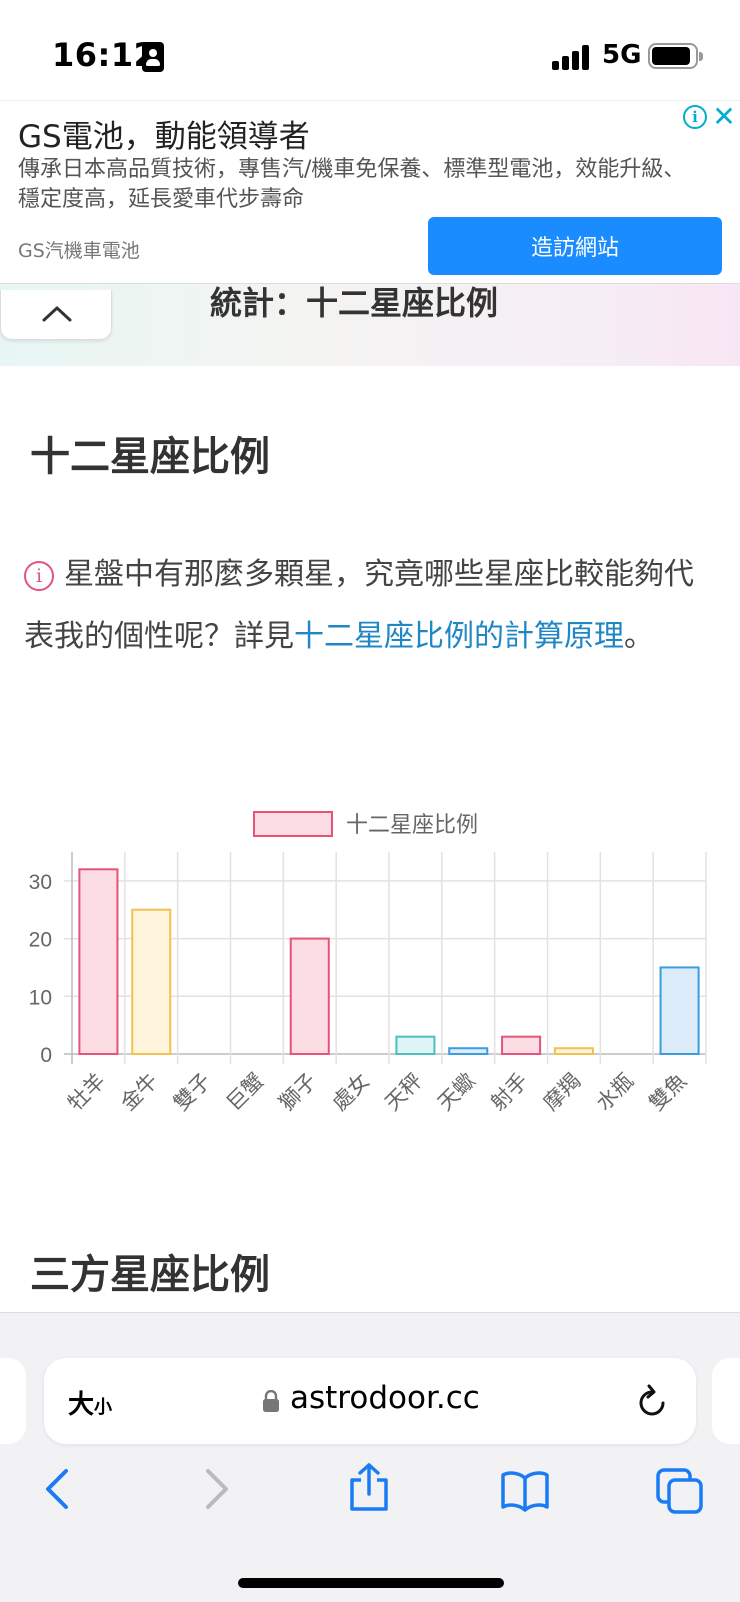 The image size is (740, 1602). I want to click on address-bar: 大小 astrodoor.cc, so click(370, 1401).